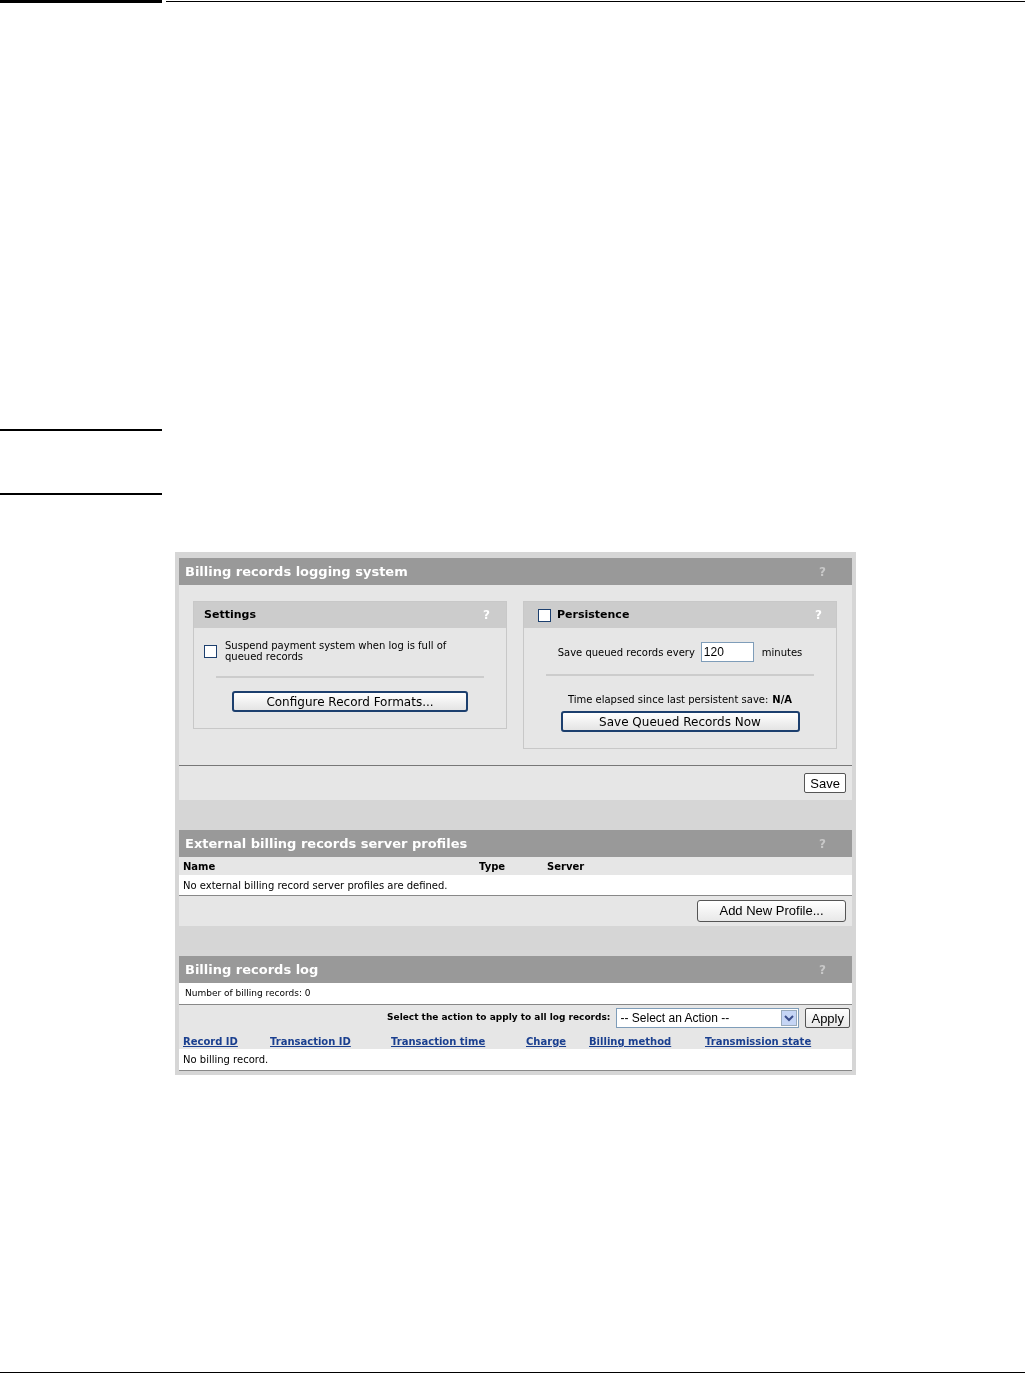  What do you see at coordinates (546, 1041) in the screenshot?
I see `column-header-link: Charge` at bounding box center [546, 1041].